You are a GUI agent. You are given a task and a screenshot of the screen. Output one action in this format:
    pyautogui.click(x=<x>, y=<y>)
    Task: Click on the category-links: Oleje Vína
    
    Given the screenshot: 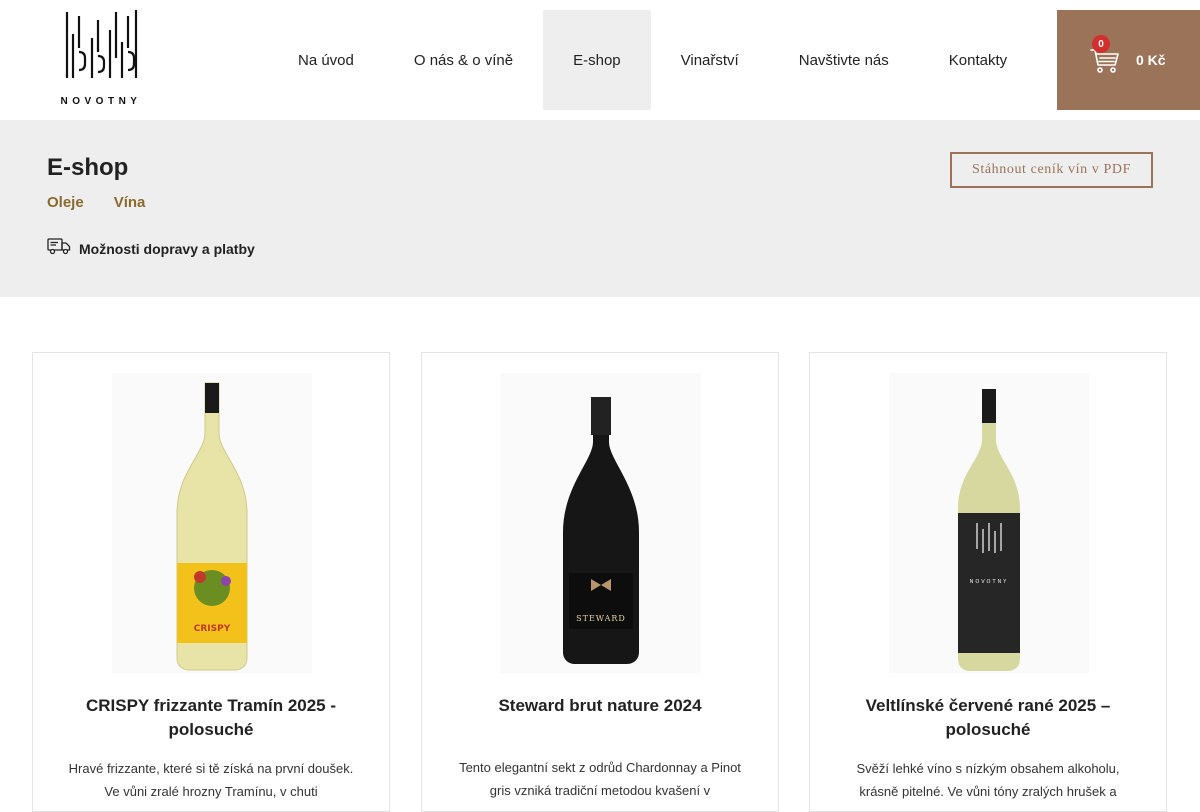 What is the action you would take?
    pyautogui.click(x=96, y=202)
    